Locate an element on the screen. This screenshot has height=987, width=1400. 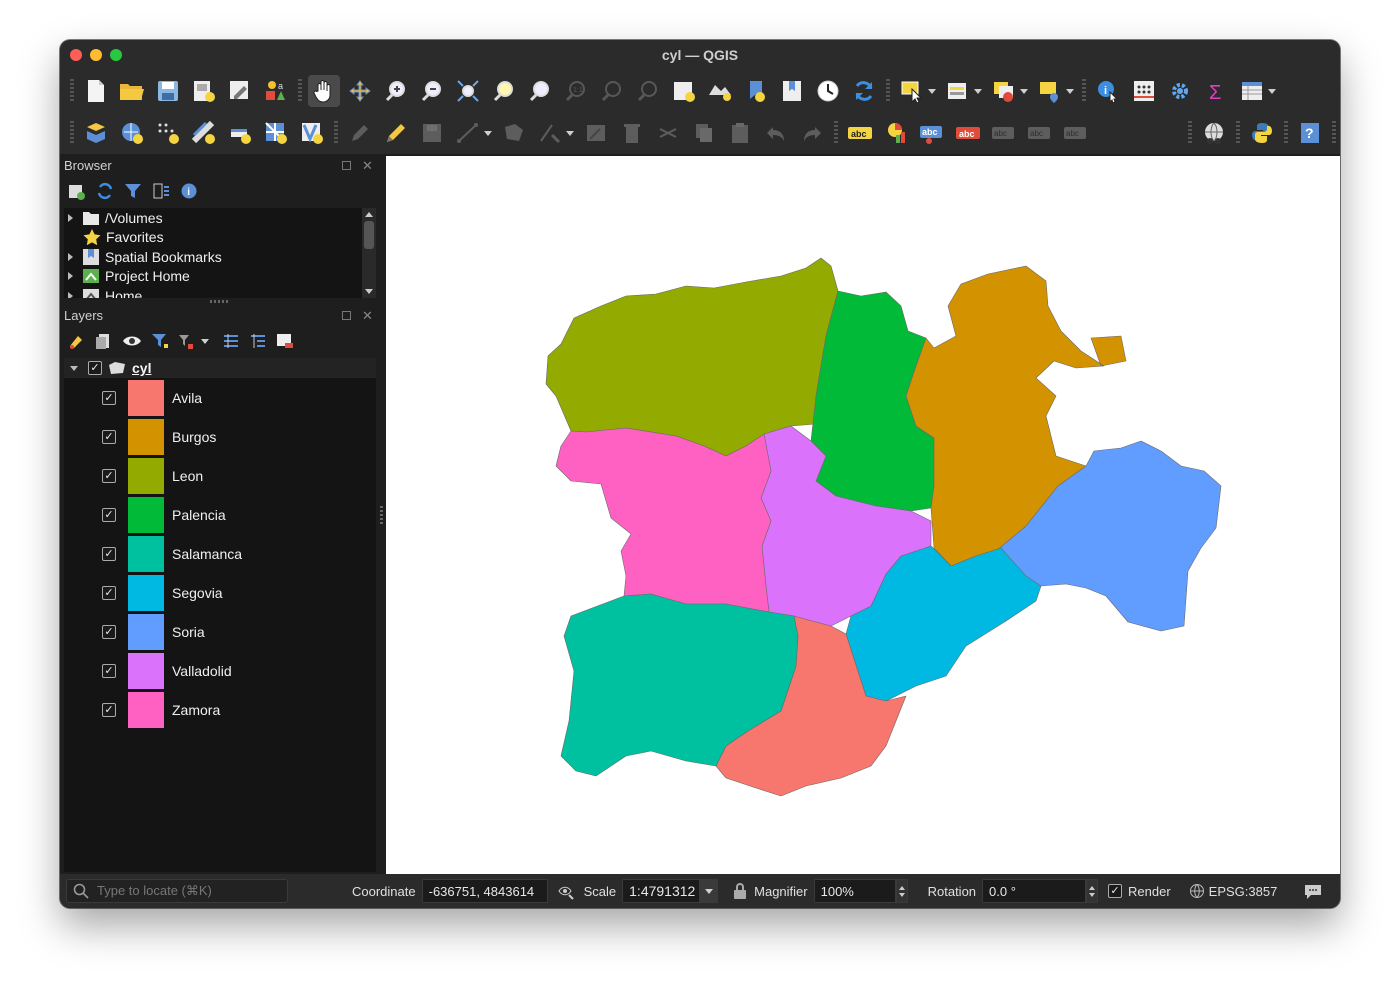
pan-to-selection-icon is located at coordinates (360, 91).